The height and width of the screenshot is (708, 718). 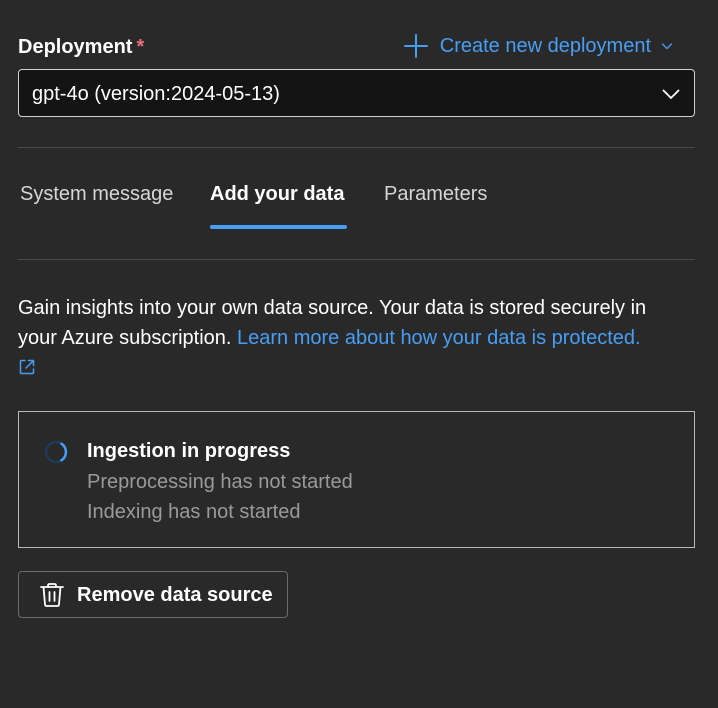 I want to click on plus-icon, so click(x=415, y=46).